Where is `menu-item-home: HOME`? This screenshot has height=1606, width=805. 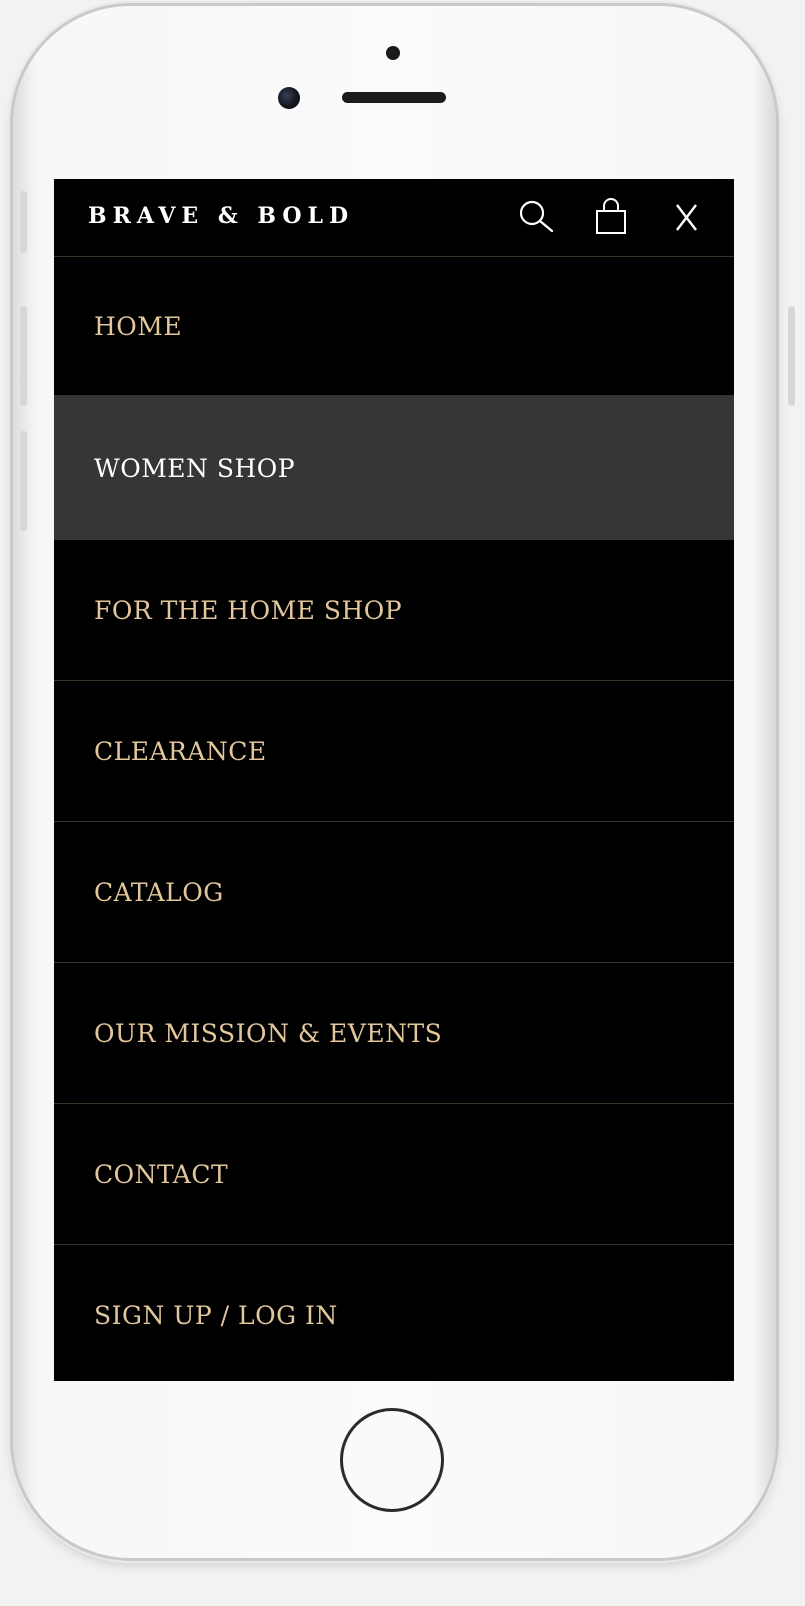 menu-item-home: HOME is located at coordinates (394, 326).